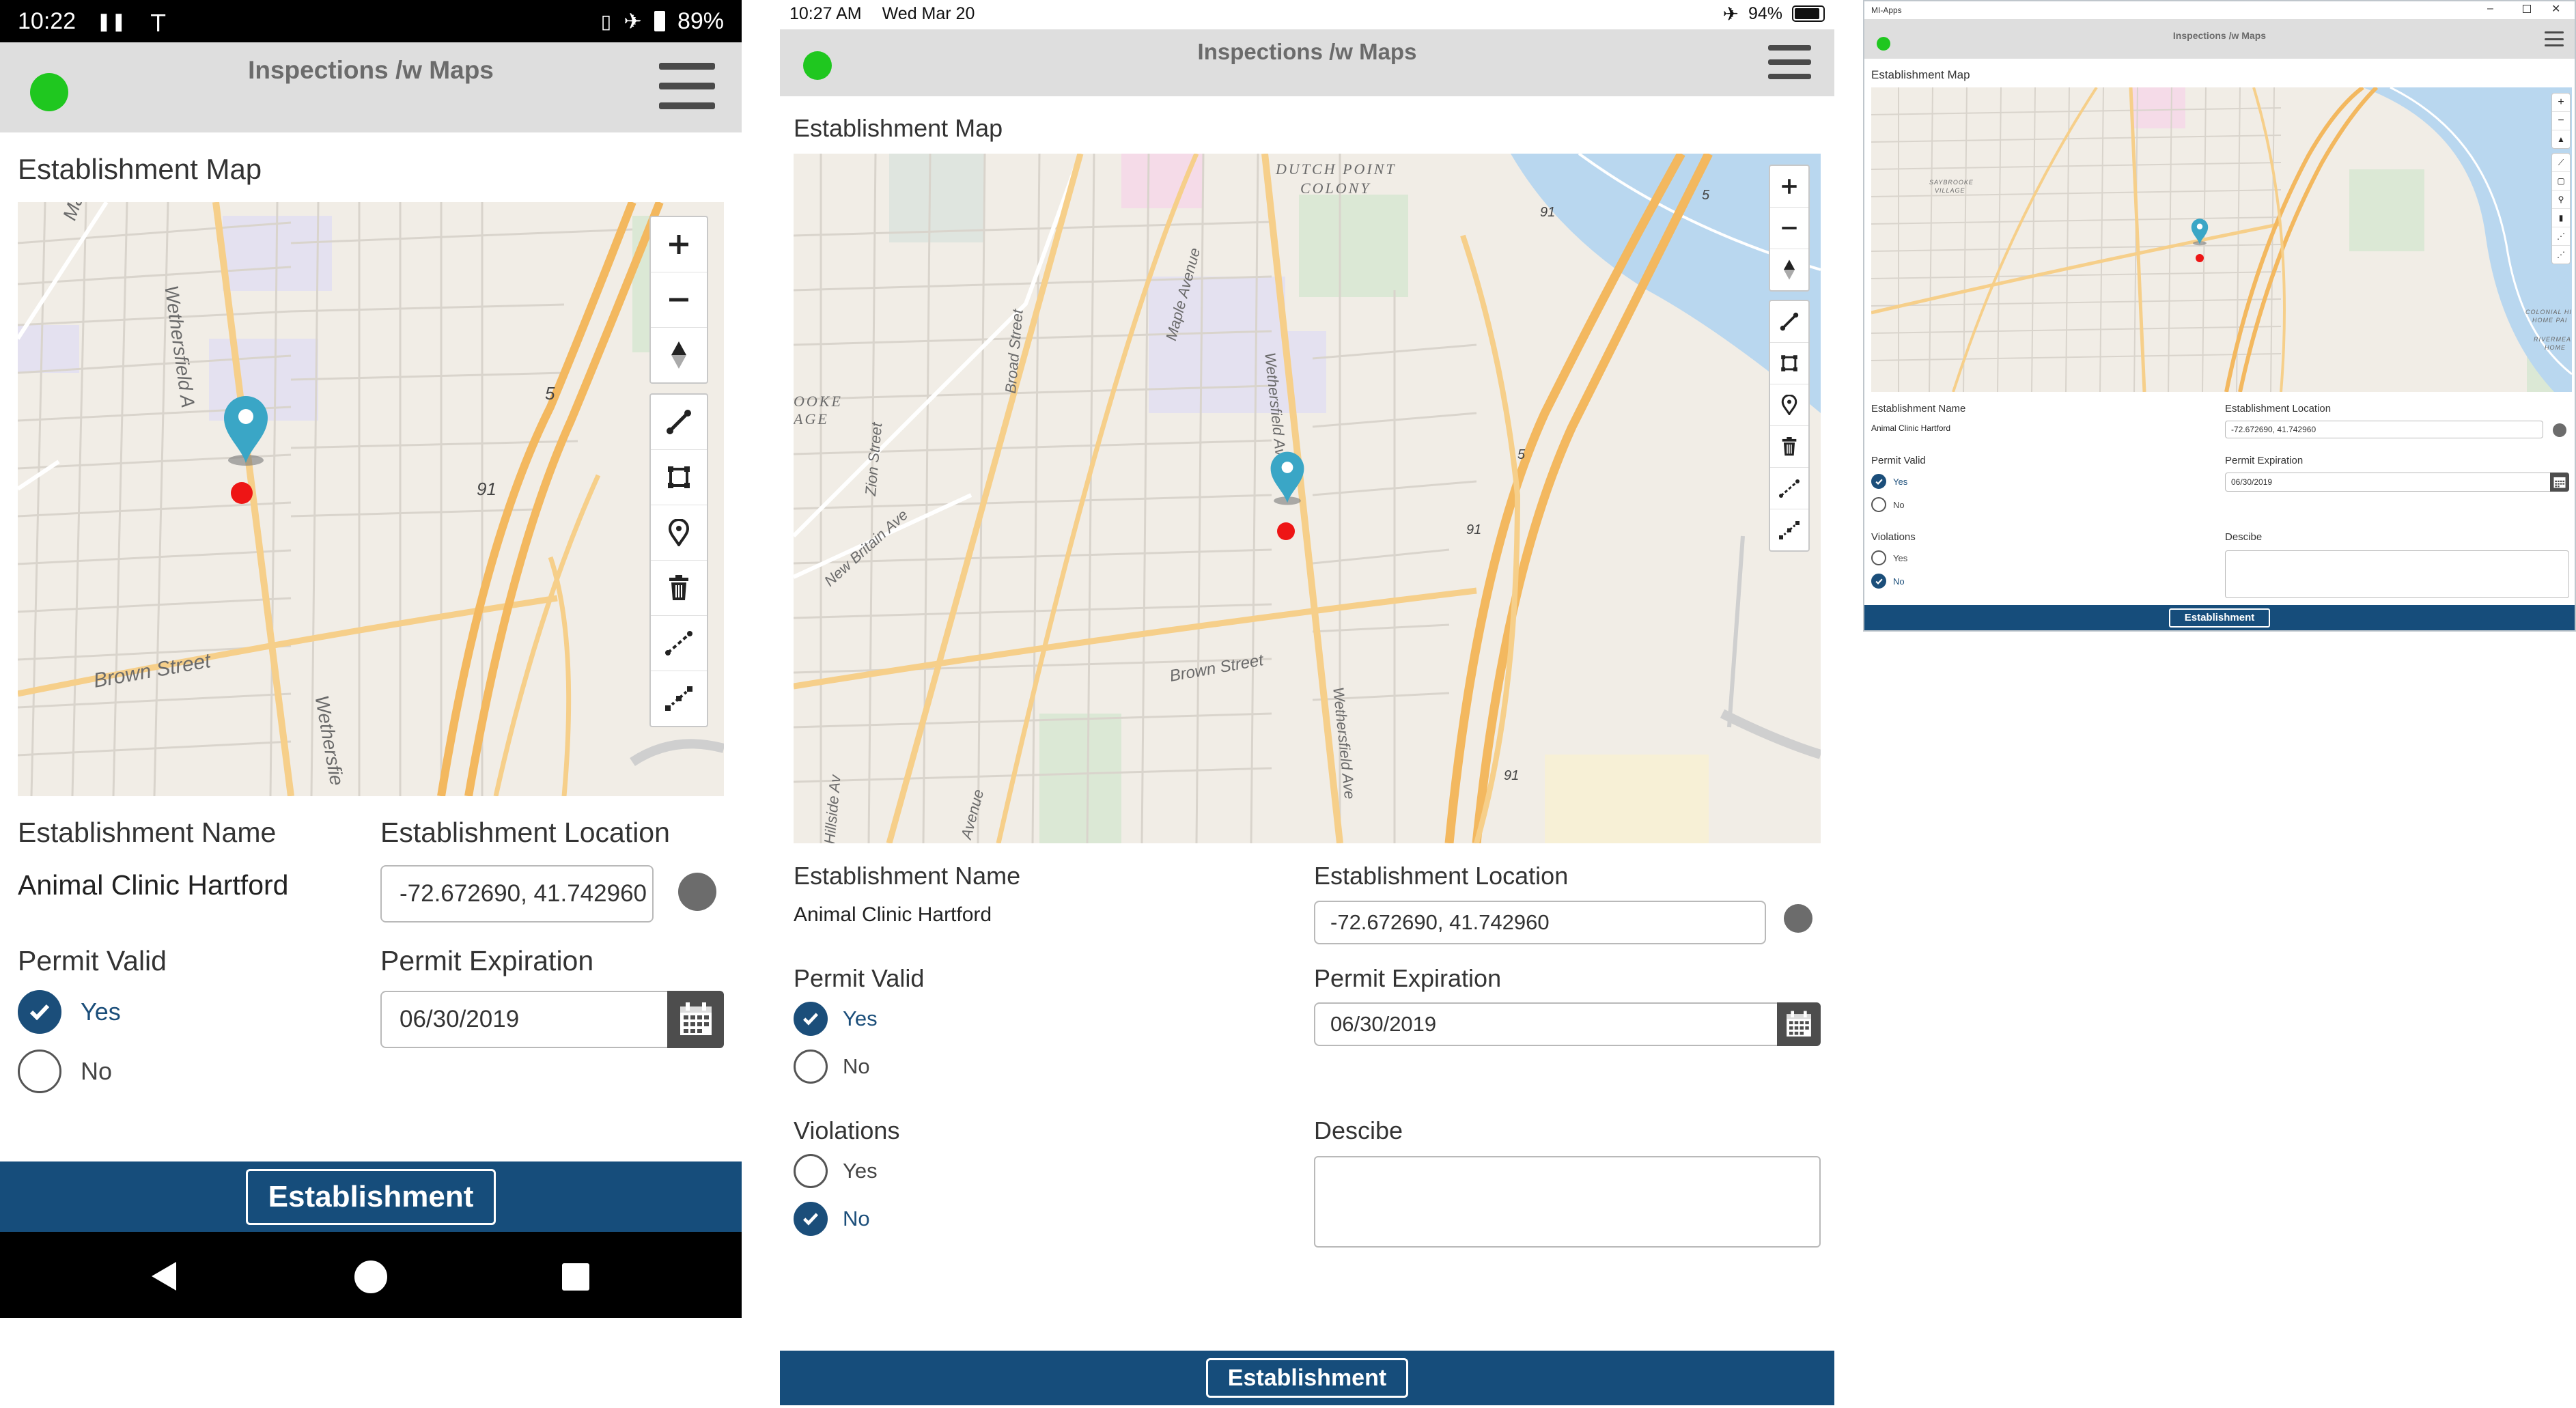  What do you see at coordinates (1336, 169) in the screenshot?
I see `map-label: DUTCH POINT` at bounding box center [1336, 169].